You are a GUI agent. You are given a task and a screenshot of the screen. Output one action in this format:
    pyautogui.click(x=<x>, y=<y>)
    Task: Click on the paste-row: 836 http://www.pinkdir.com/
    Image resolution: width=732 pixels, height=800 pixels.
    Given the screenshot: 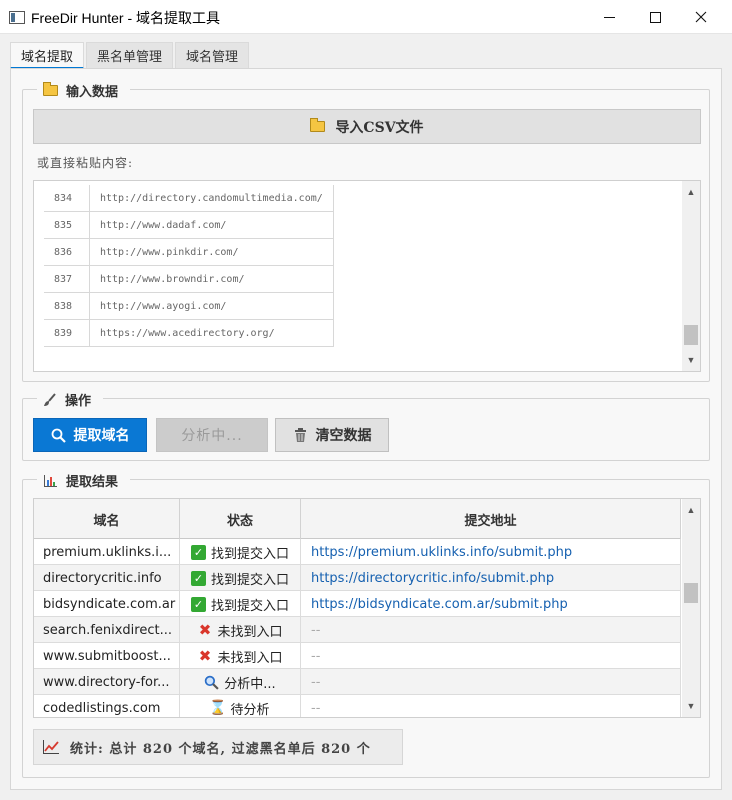 What is the action you would take?
    pyautogui.click(x=189, y=252)
    